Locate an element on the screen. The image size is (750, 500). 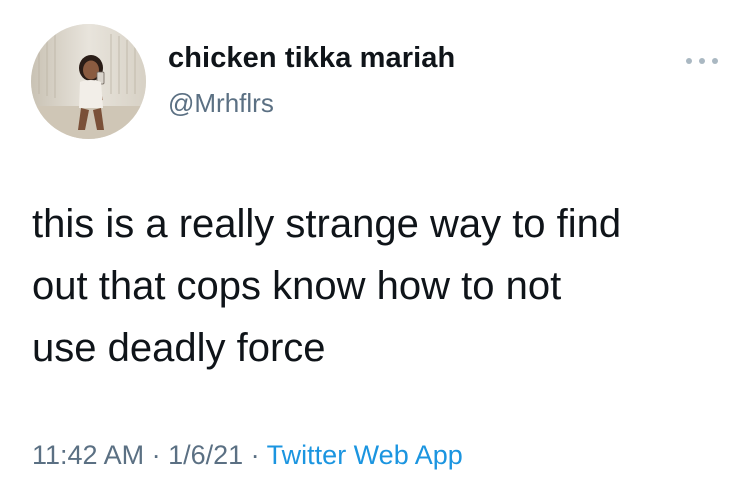
avatar is located at coordinates (88, 81).